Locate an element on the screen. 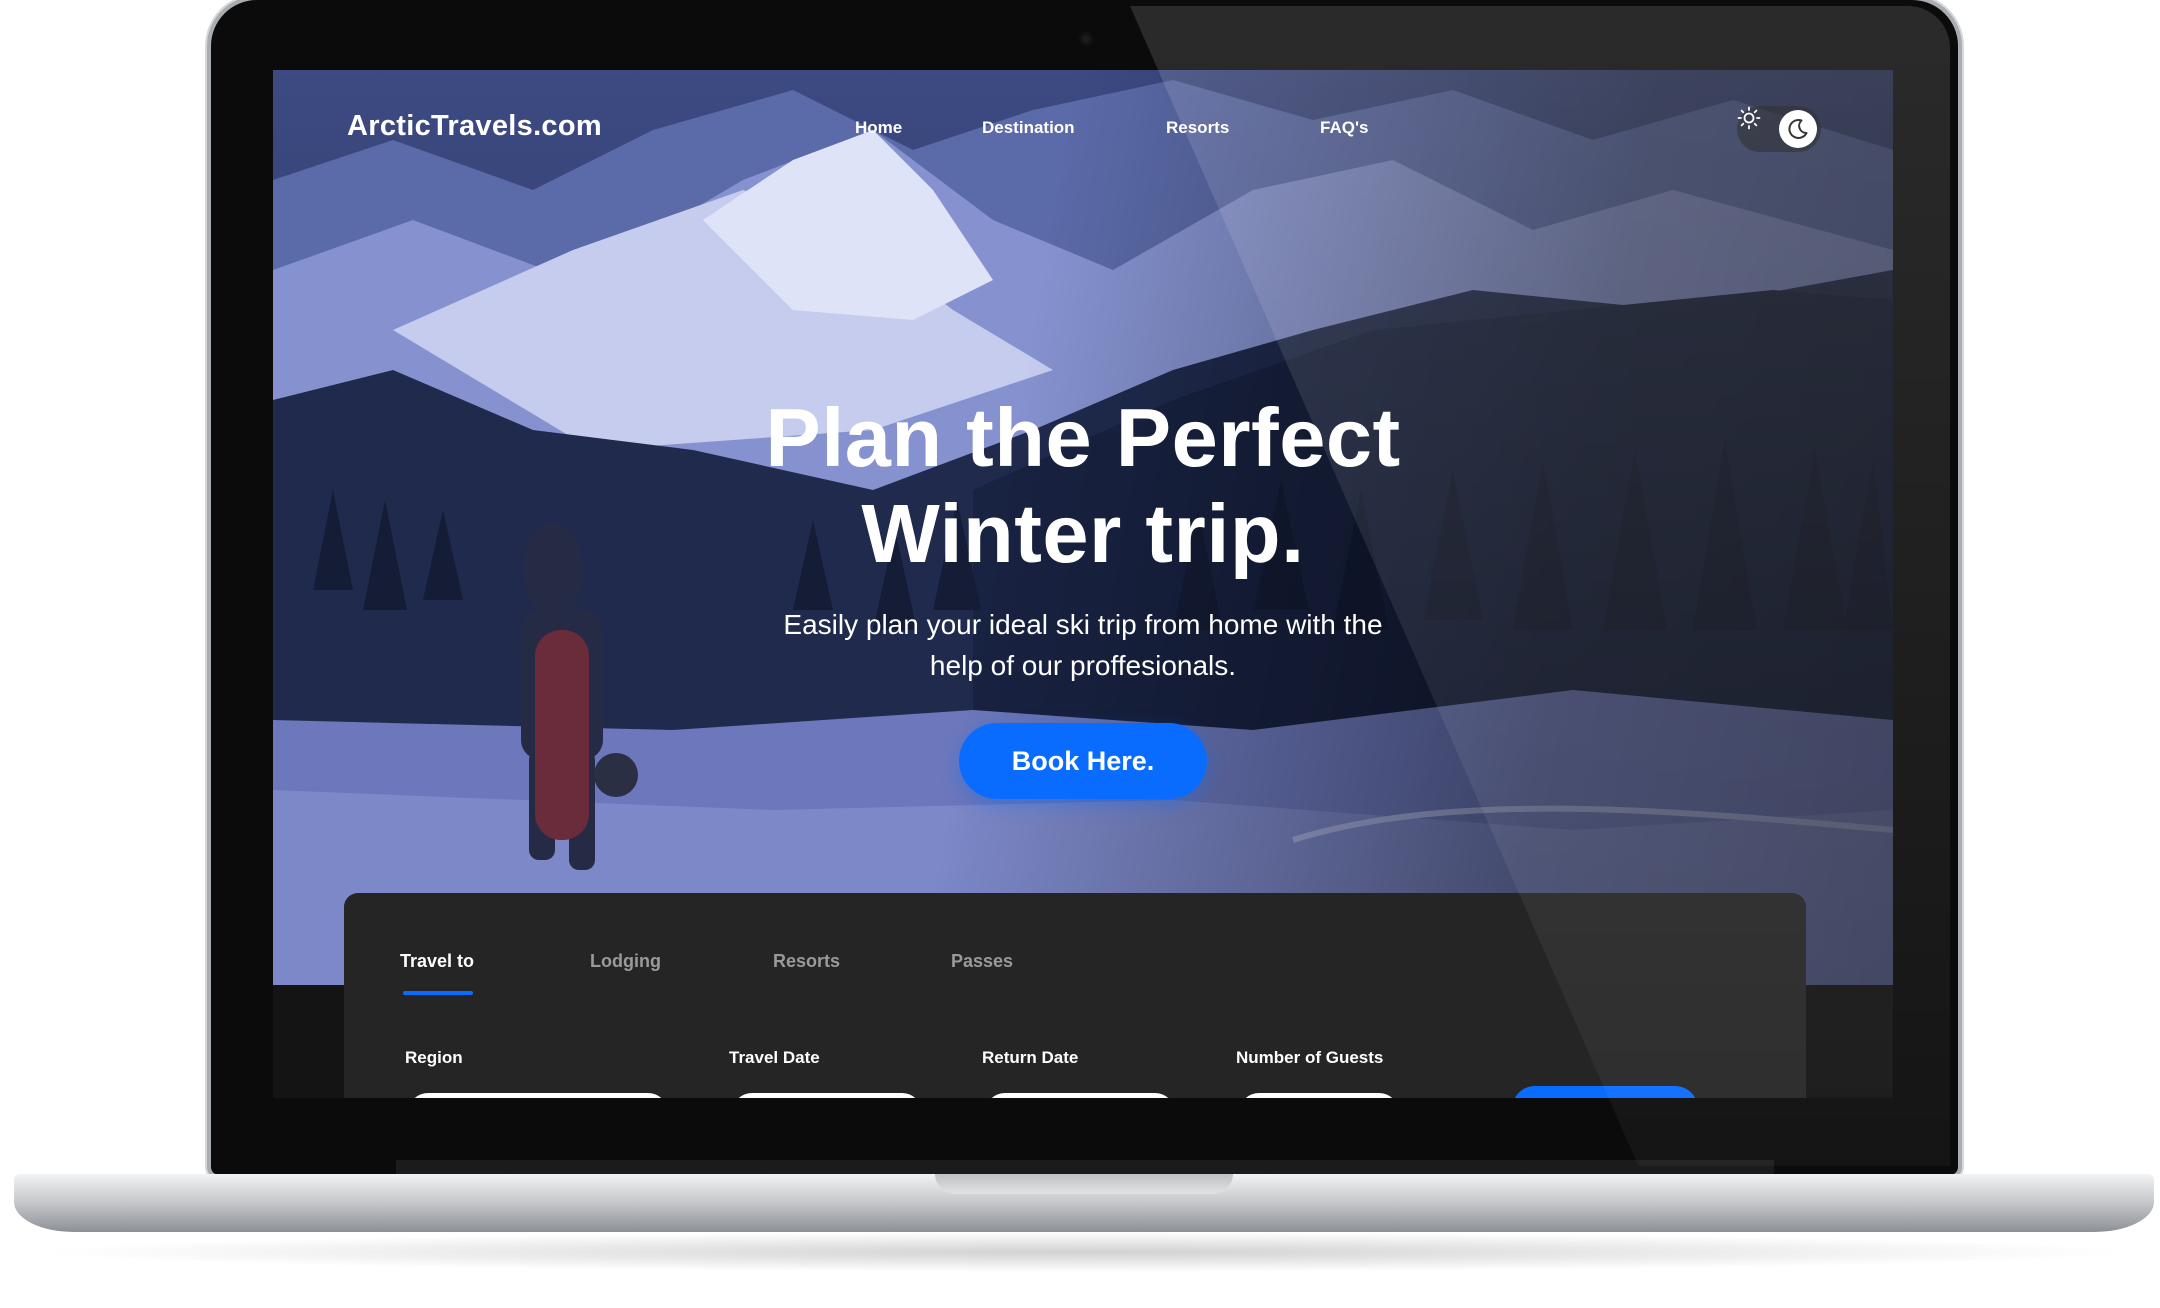  laptop-hinge is located at coordinates (1085, 1167).